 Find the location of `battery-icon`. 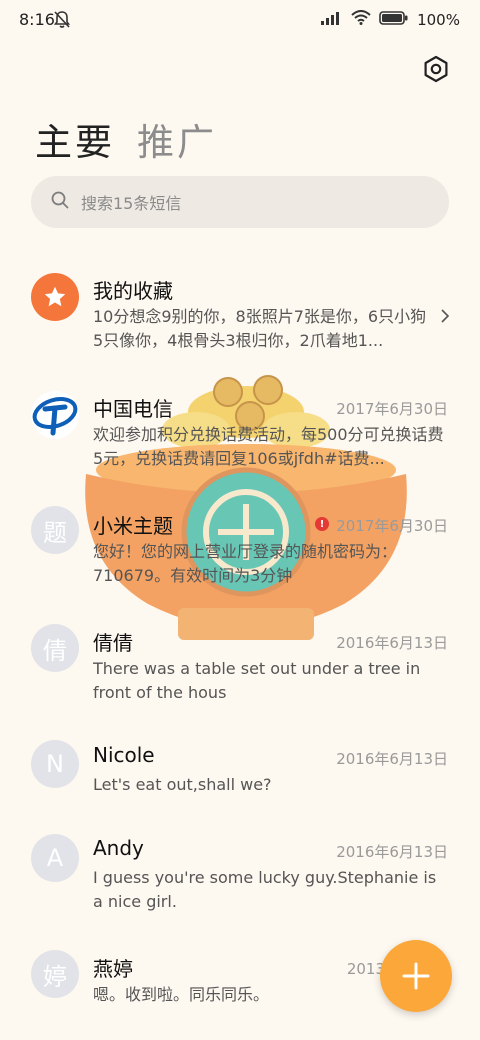

battery-icon is located at coordinates (394, 19).